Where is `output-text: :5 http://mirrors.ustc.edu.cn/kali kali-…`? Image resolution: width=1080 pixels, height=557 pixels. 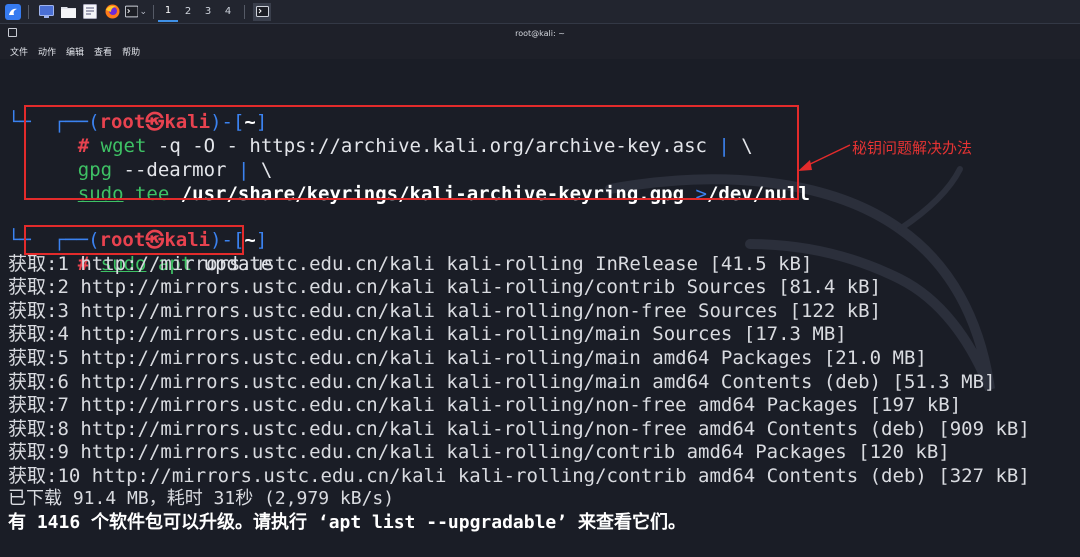
output-text: :5 http://mirrors.ustc.edu.cn/kali kali-… is located at coordinates (486, 358).